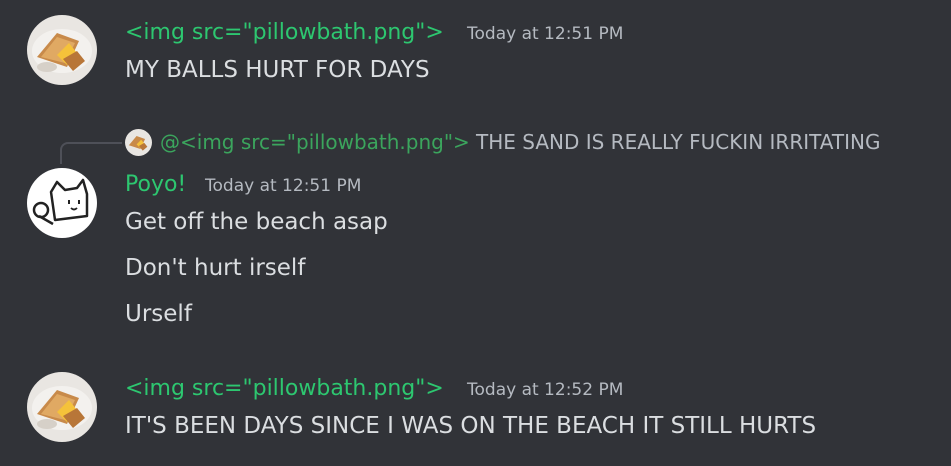  Describe the element at coordinates (155, 185) in the screenshot. I see `message-author: Poyo!` at that location.